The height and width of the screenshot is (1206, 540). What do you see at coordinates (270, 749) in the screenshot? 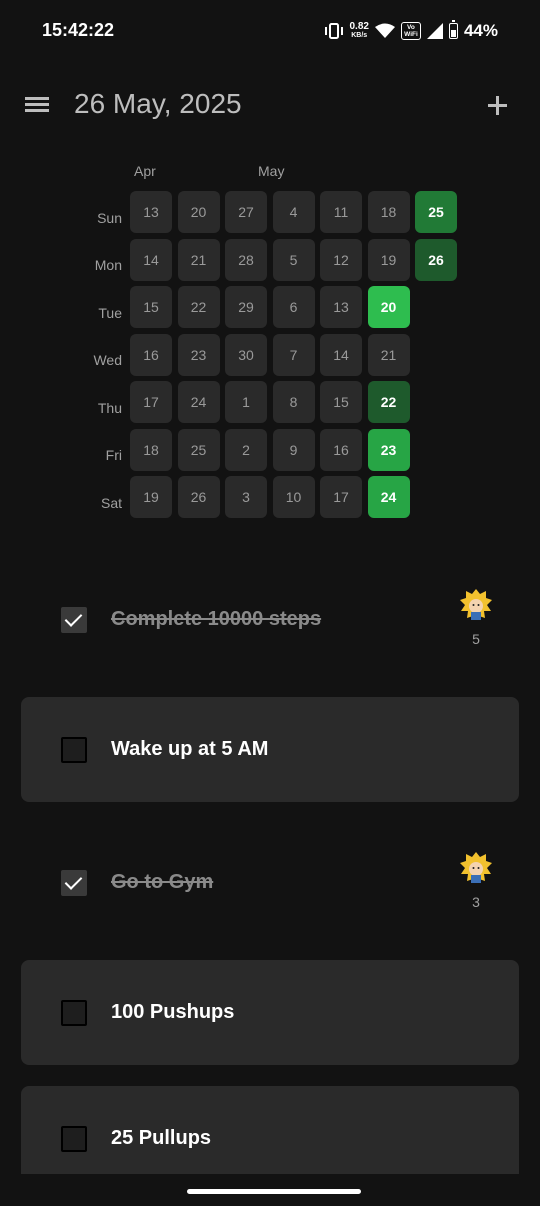
I see `task-item: Wake up at 5 AM` at bounding box center [270, 749].